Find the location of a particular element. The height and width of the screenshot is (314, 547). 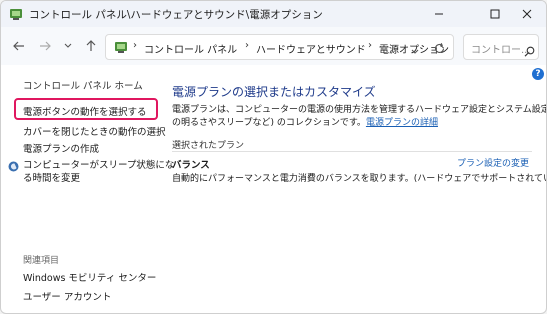

address-dropdown-button is located at coordinates (415, 51).